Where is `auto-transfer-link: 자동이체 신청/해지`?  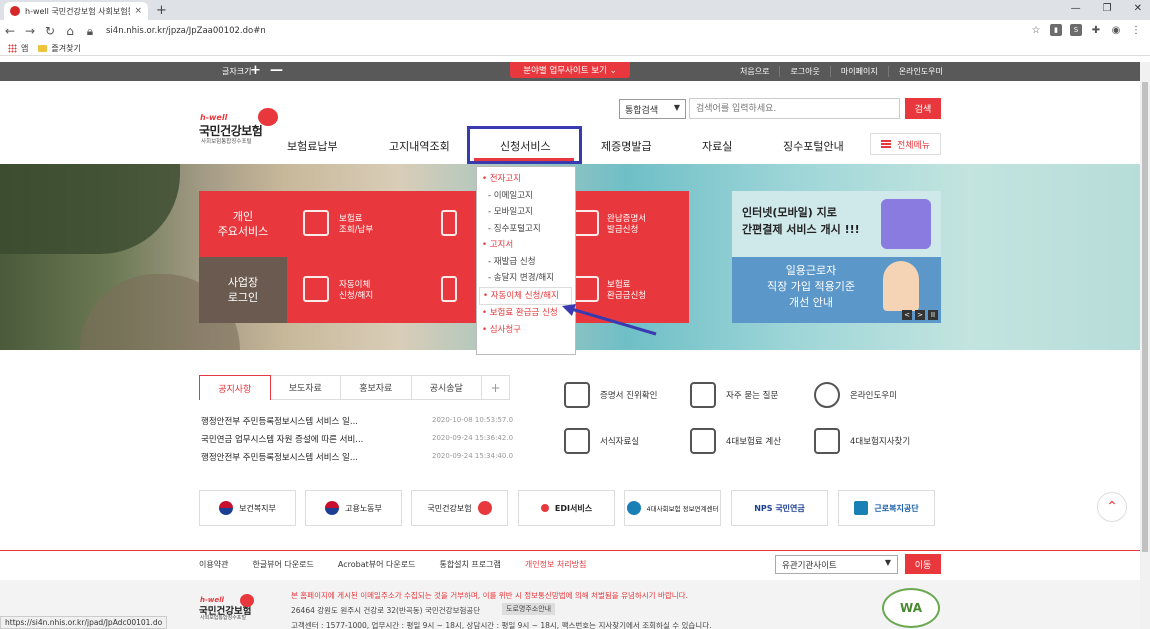 auto-transfer-link: 자동이체 신청/해지 is located at coordinates (356, 291).